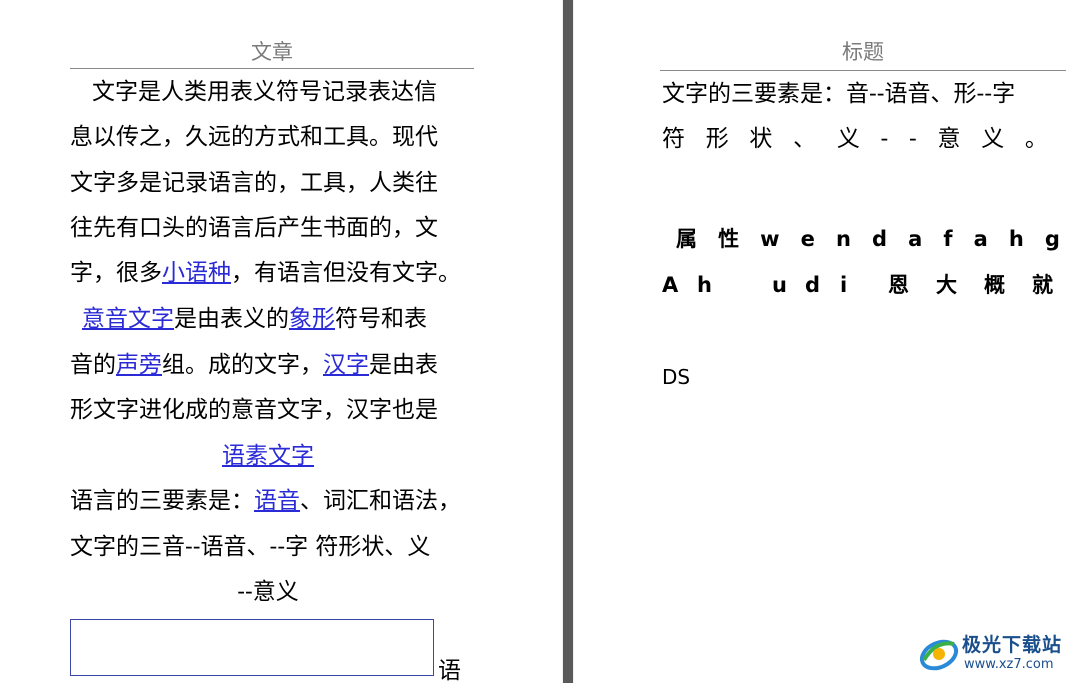 The height and width of the screenshot is (683, 1077). Describe the element at coordinates (946, 285) in the screenshot. I see `char: 大` at that location.